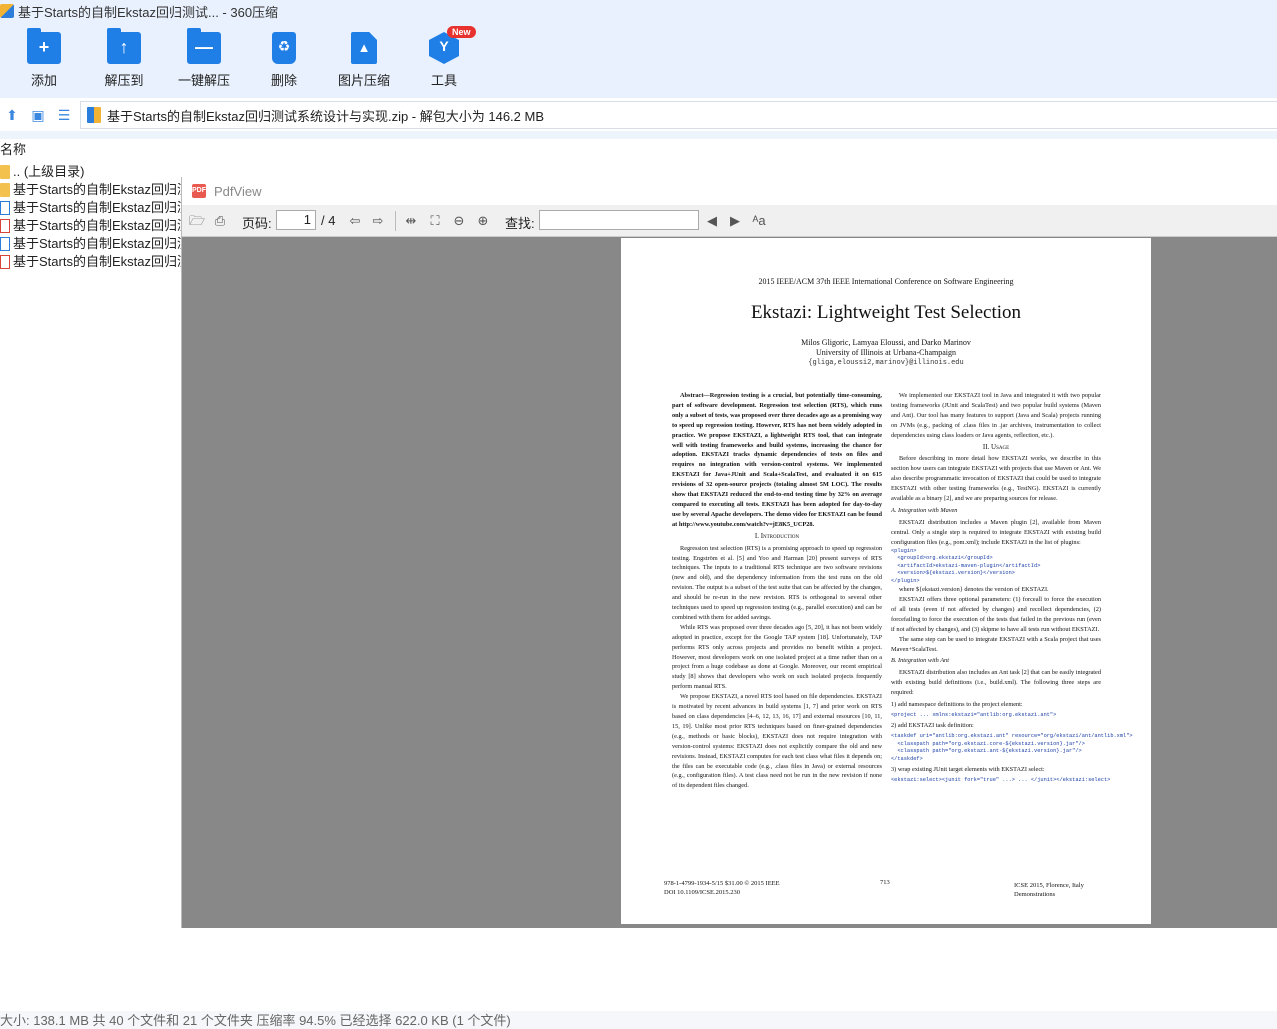 Image resolution: width=1277 pixels, height=1029 pixels. Describe the element at coordinates (411, 221) in the screenshot. I see `fit-width-icon: ⇹` at that location.